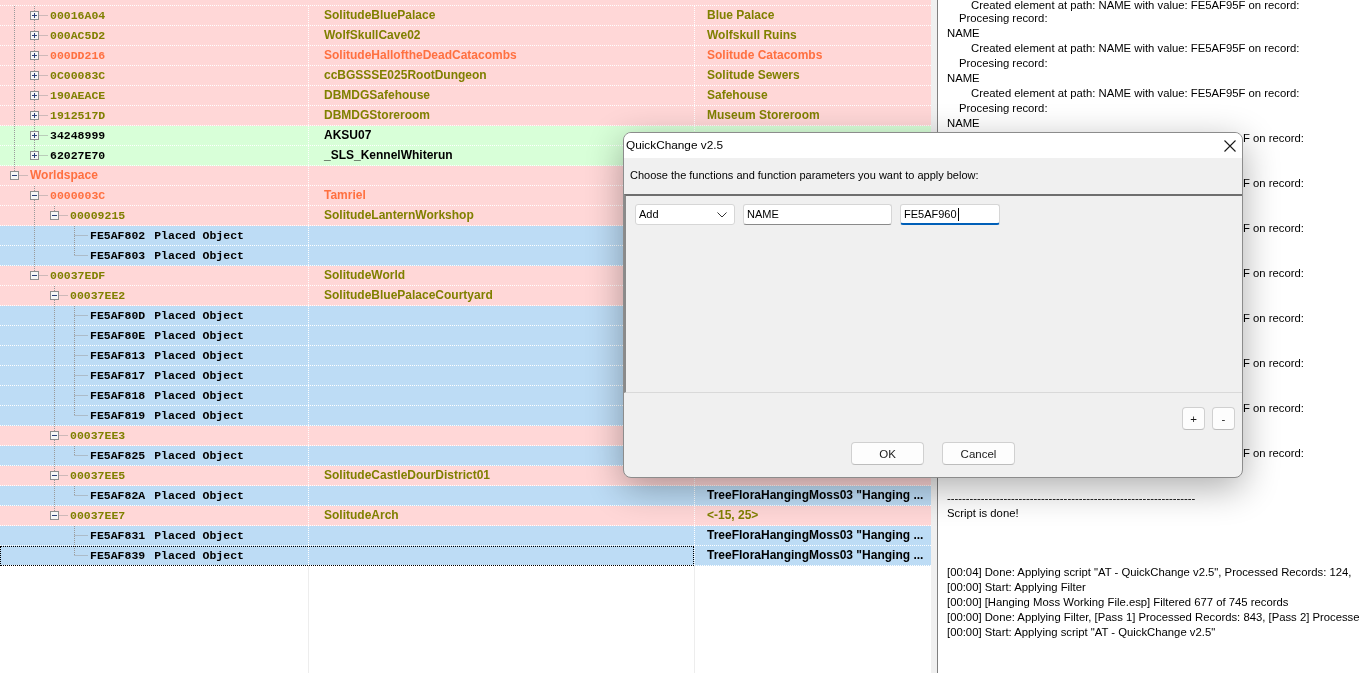  Describe the element at coordinates (98, 295) in the screenshot. I see `form-id-text: 00037EE2` at that location.